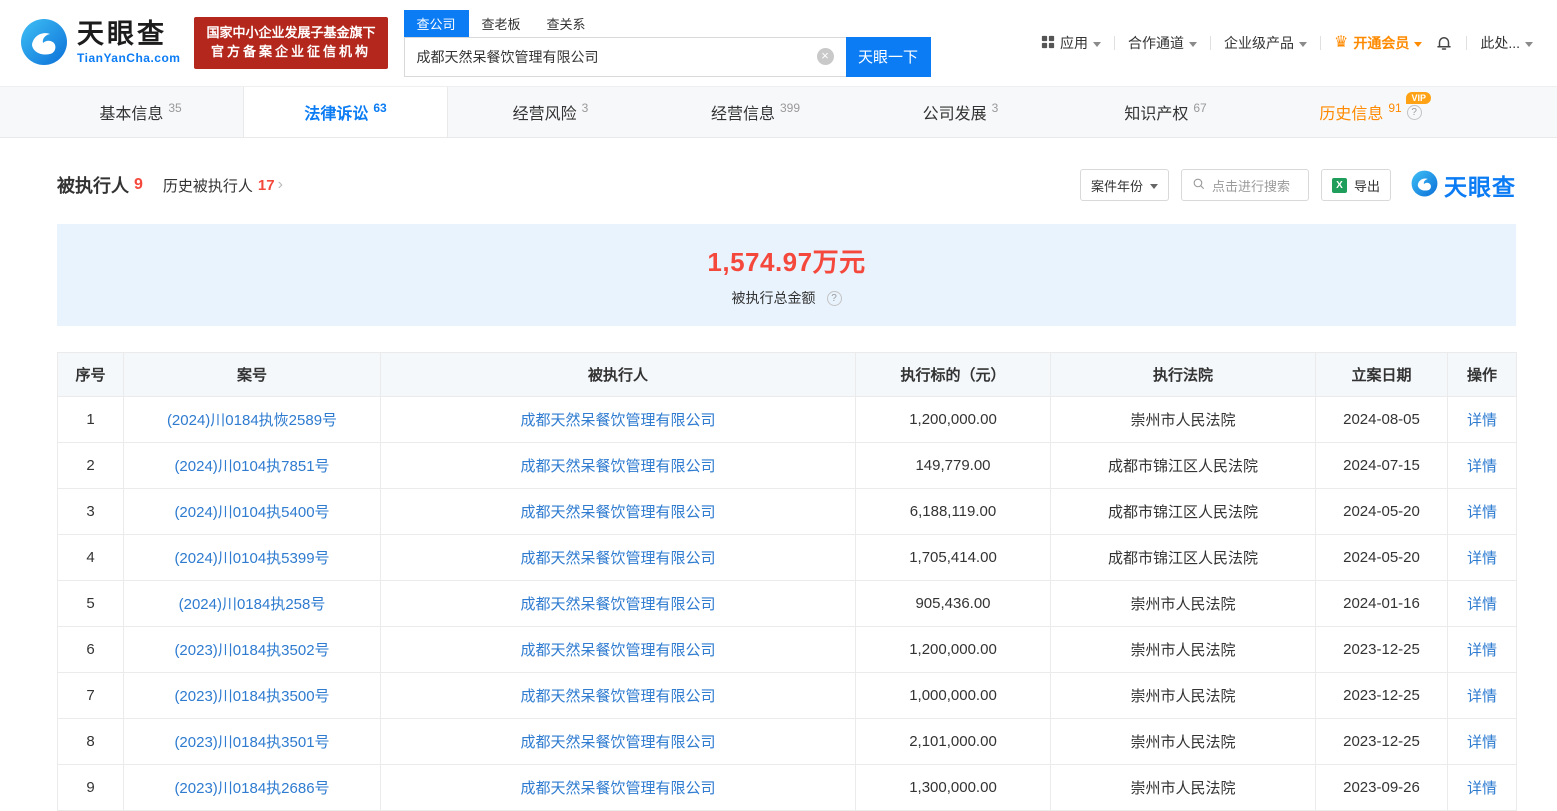 The height and width of the screenshot is (811, 1557). I want to click on tab-business-risk: 经营风险 3, so click(550, 112).